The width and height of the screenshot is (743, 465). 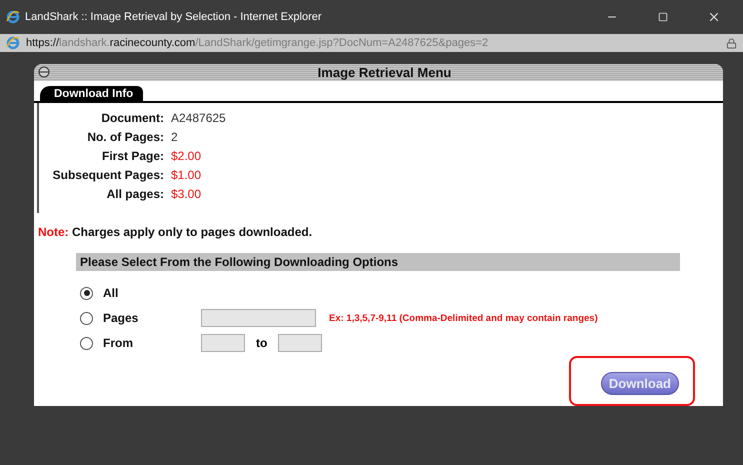 What do you see at coordinates (175, 137) in the screenshot?
I see `field-value: 2` at bounding box center [175, 137].